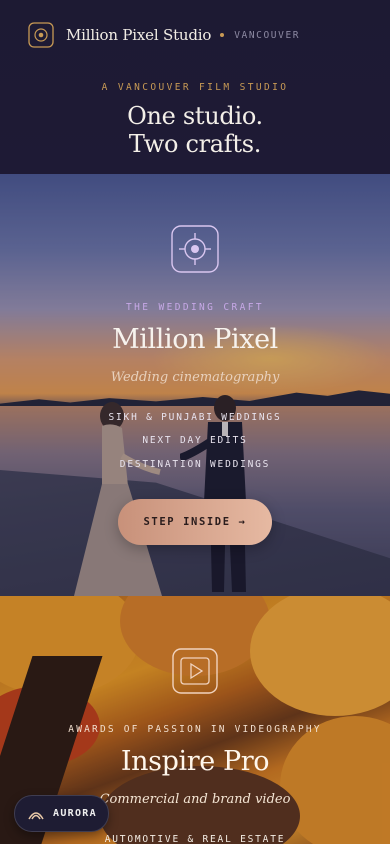  What do you see at coordinates (222, 35) in the screenshot?
I see `brand-separator-dot` at bounding box center [222, 35].